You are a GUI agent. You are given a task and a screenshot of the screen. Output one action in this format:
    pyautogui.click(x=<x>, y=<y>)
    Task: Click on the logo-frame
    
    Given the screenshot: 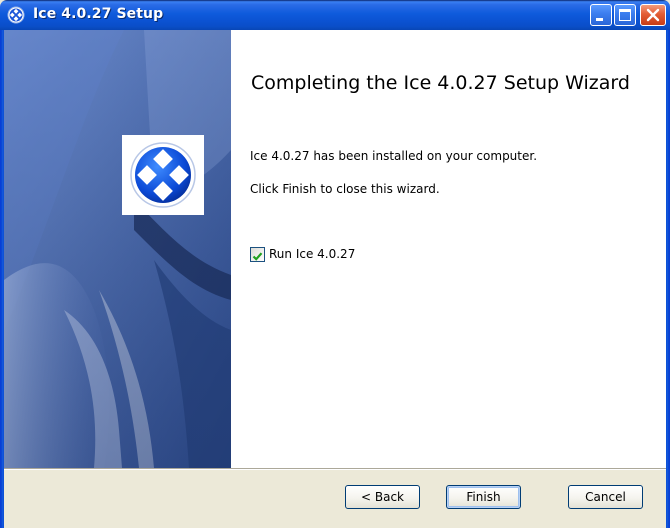 What is the action you would take?
    pyautogui.click(x=163, y=175)
    